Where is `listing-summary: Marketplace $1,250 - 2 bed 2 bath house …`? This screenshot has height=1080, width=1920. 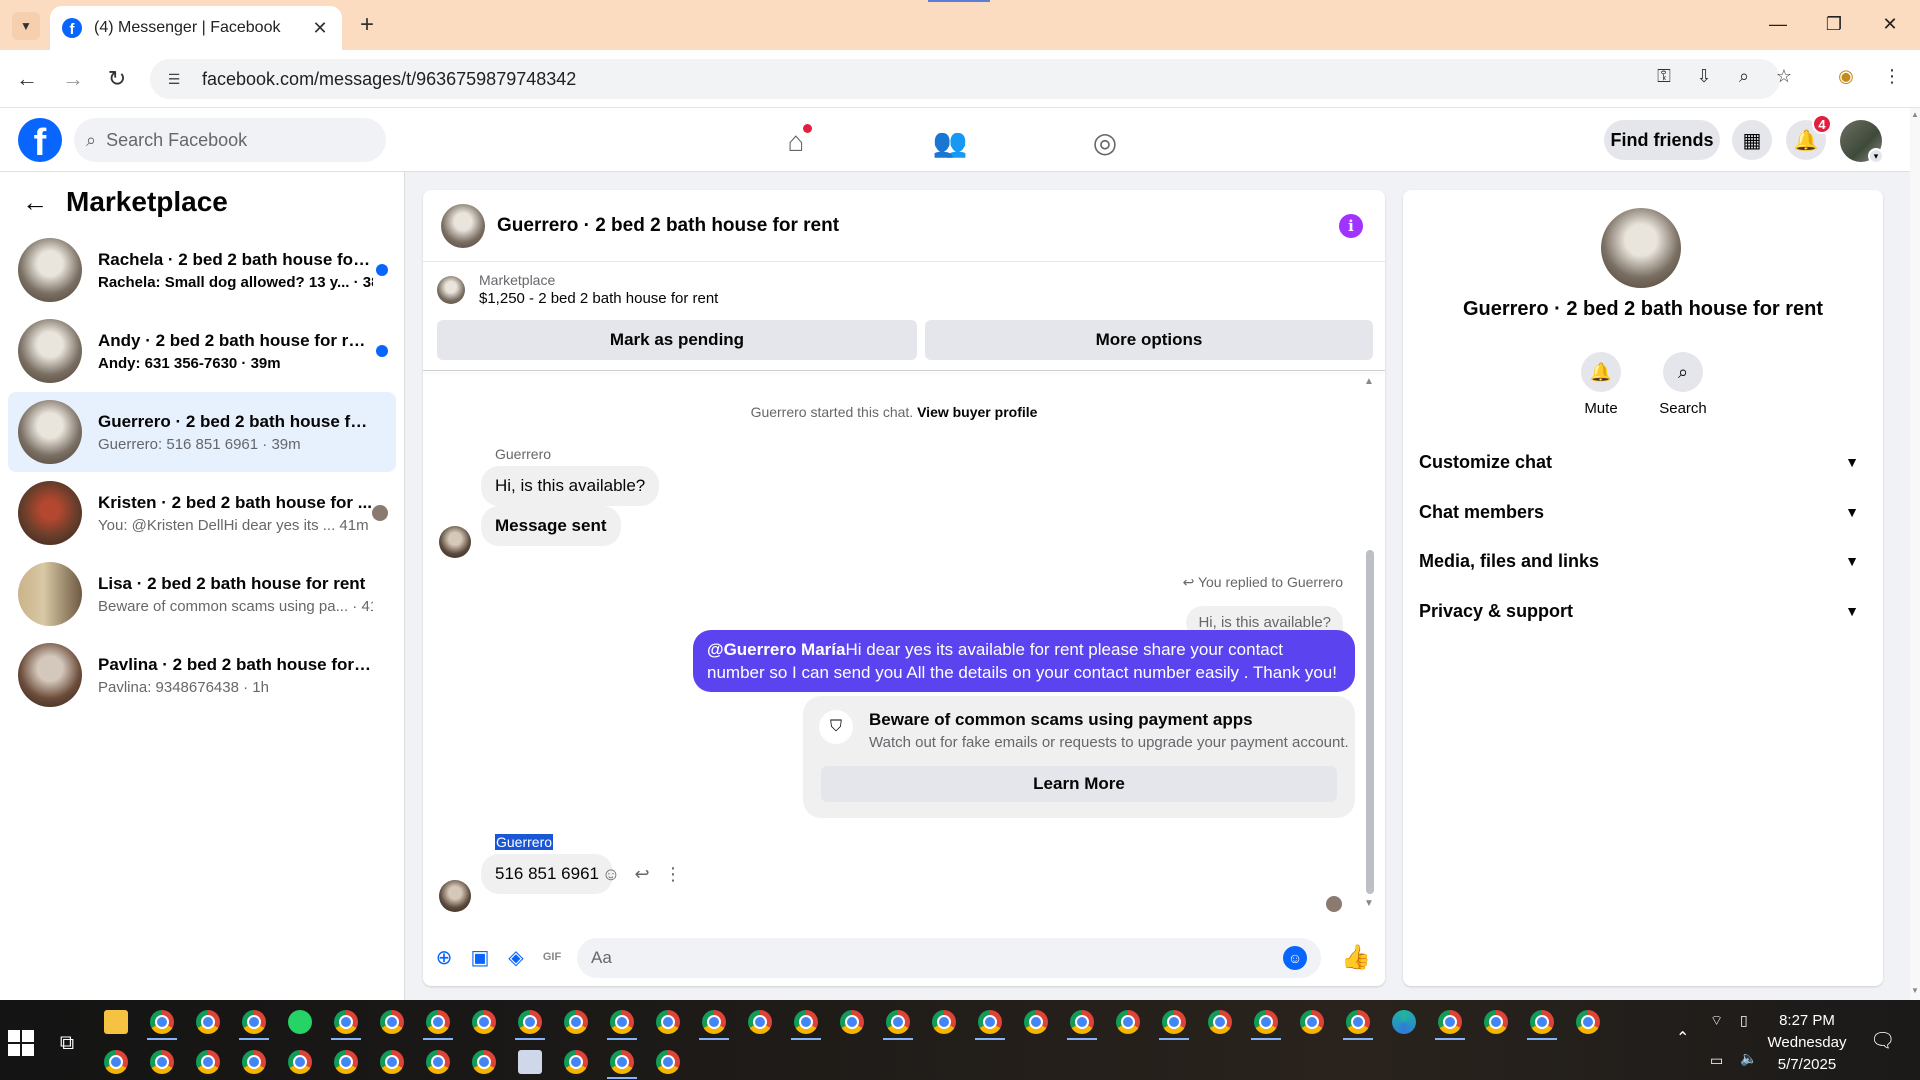 listing-summary: Marketplace $1,250 - 2 bed 2 bath house … is located at coordinates (577, 289).